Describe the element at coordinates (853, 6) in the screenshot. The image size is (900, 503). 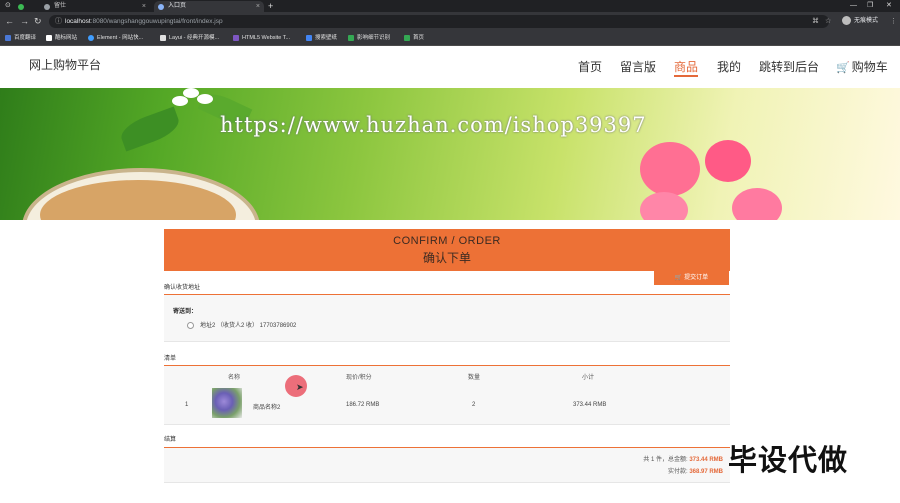
I see `minimize-icon: —` at that location.